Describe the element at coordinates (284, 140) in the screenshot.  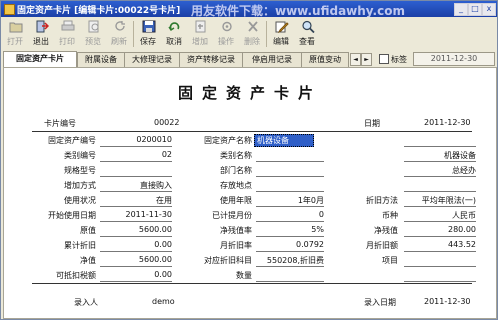
I see `asset-name-input: 机器设备` at that location.